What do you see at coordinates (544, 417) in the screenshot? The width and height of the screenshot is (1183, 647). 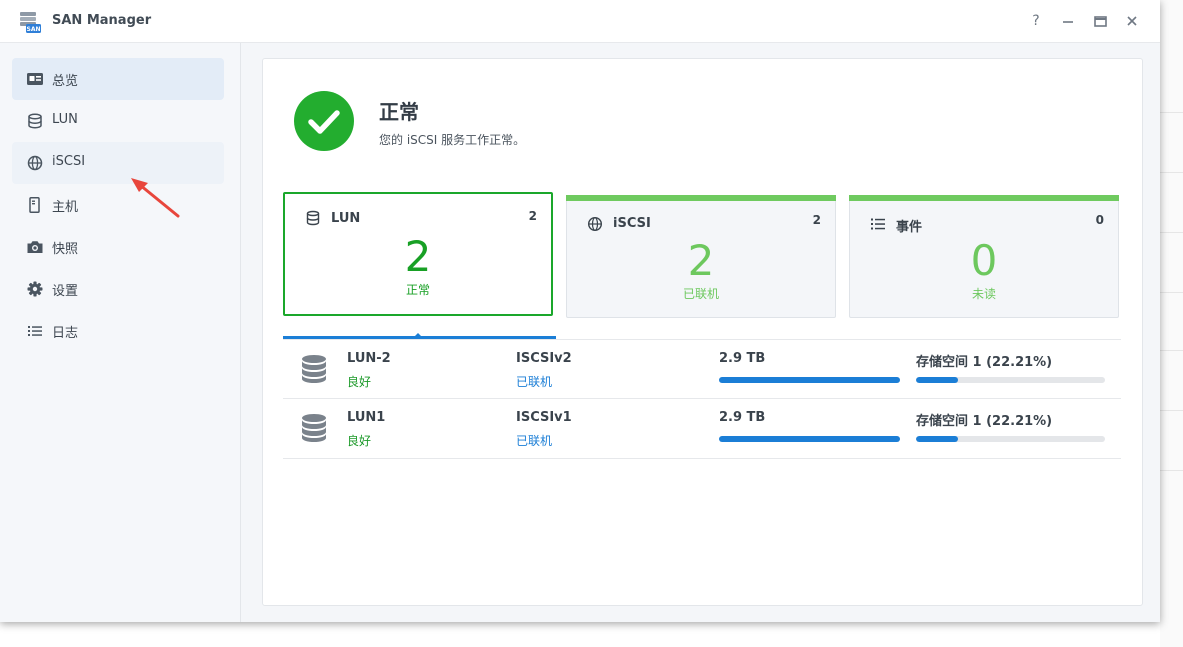 I see `lun-target: ISCSIv1` at bounding box center [544, 417].